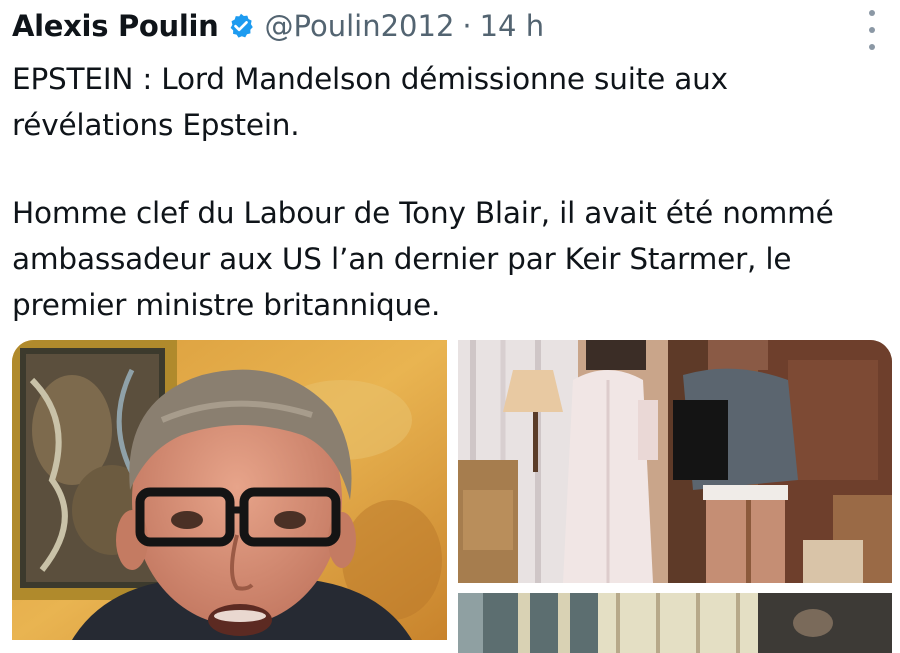 The height and width of the screenshot is (653, 900). What do you see at coordinates (115, 26) in the screenshot?
I see `author-name: Alexis Poulin` at bounding box center [115, 26].